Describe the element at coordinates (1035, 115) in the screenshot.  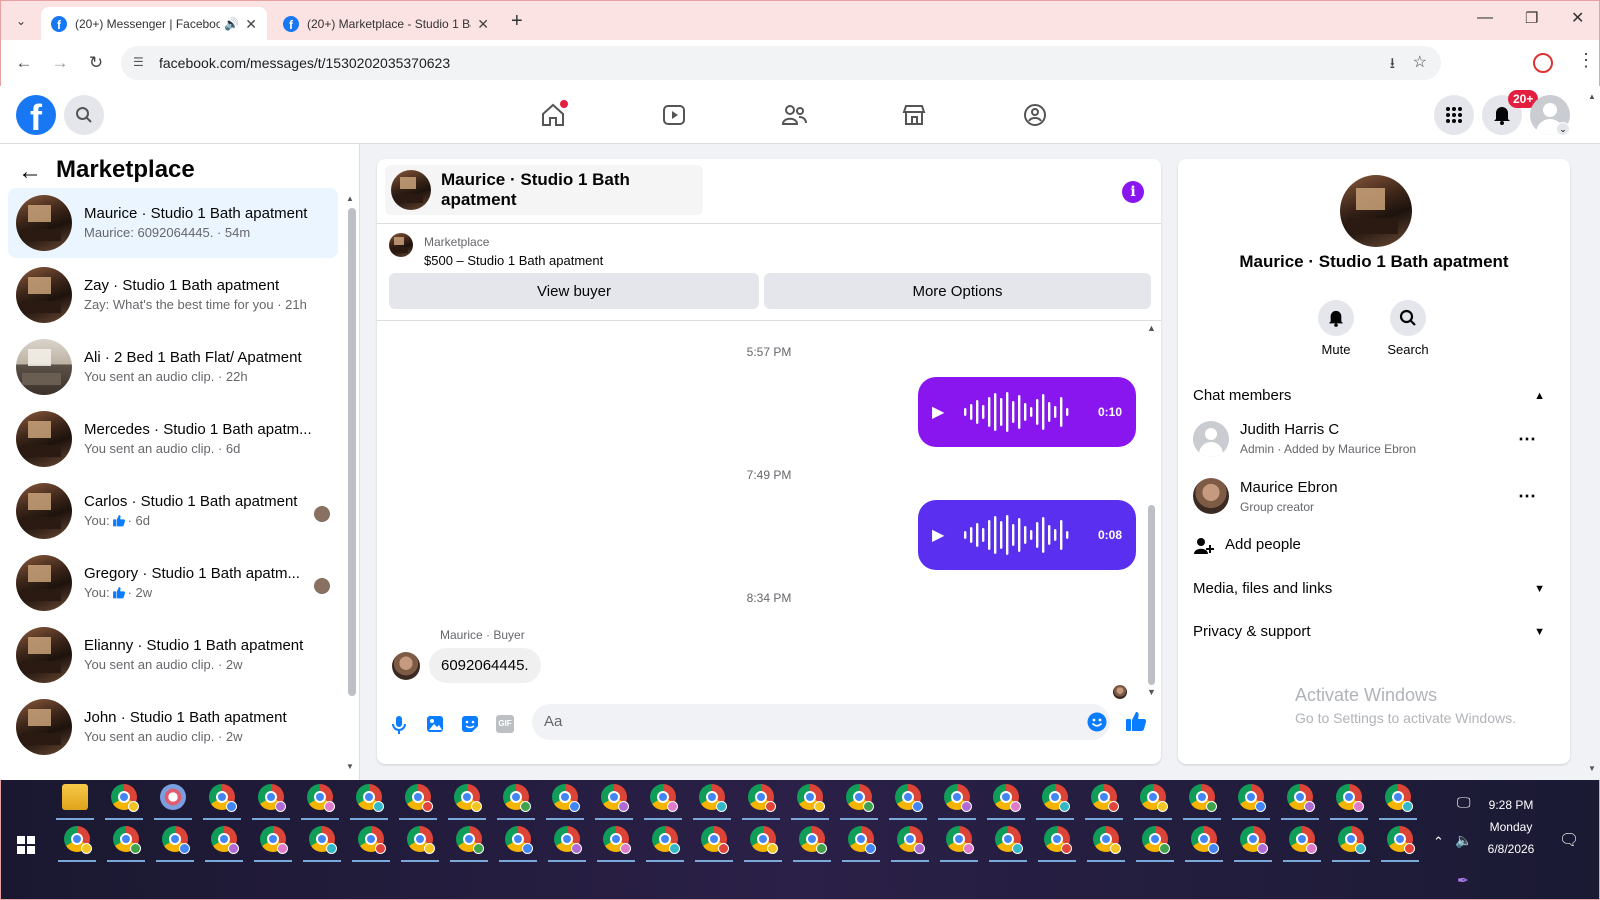
I see `gaming-icon` at that location.